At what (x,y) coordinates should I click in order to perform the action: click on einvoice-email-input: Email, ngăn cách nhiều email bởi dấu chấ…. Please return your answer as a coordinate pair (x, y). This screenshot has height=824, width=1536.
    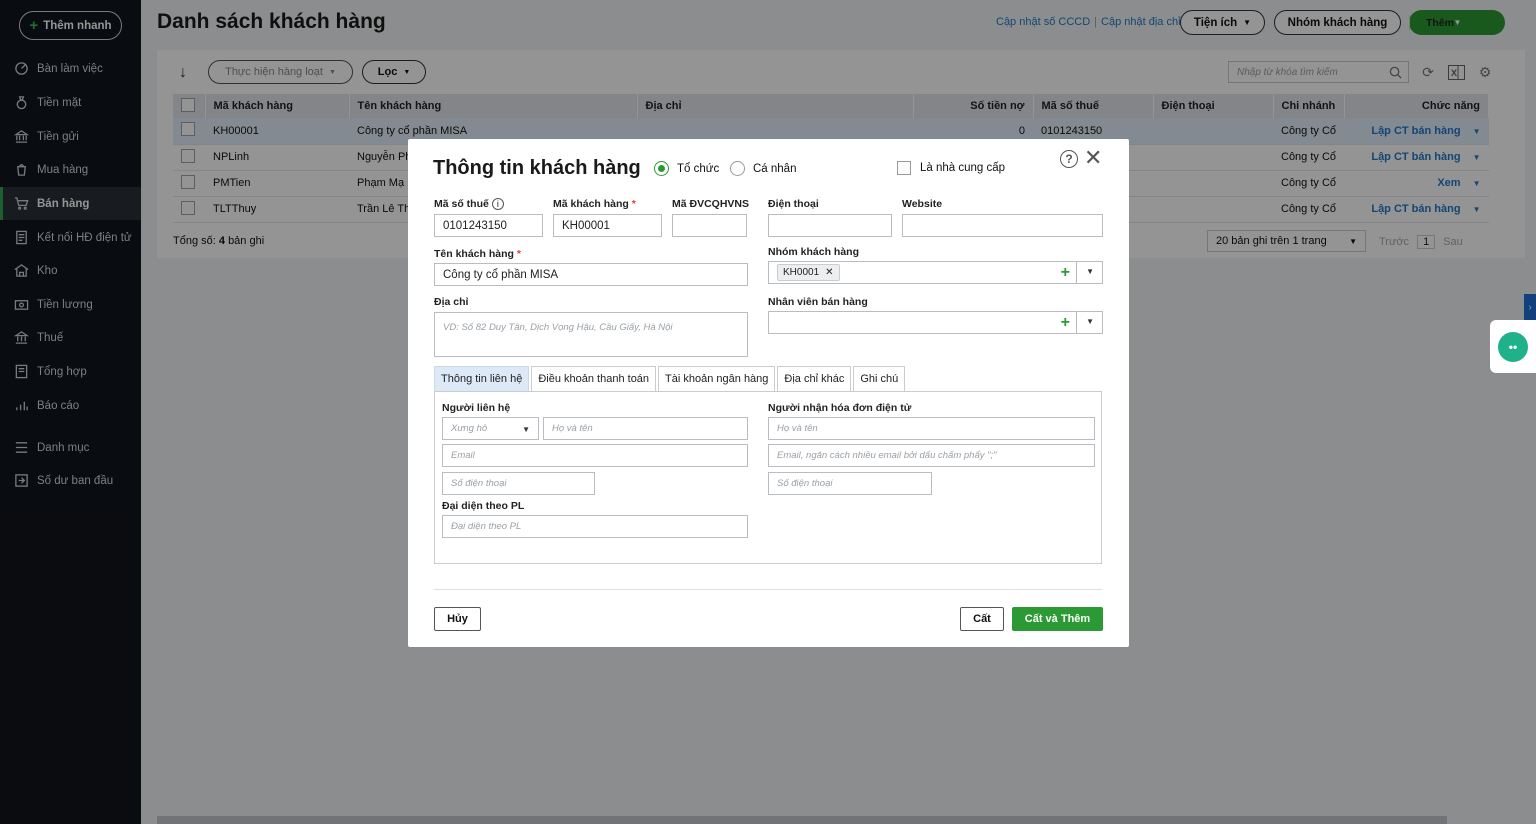
    Looking at the image, I should click on (931, 455).